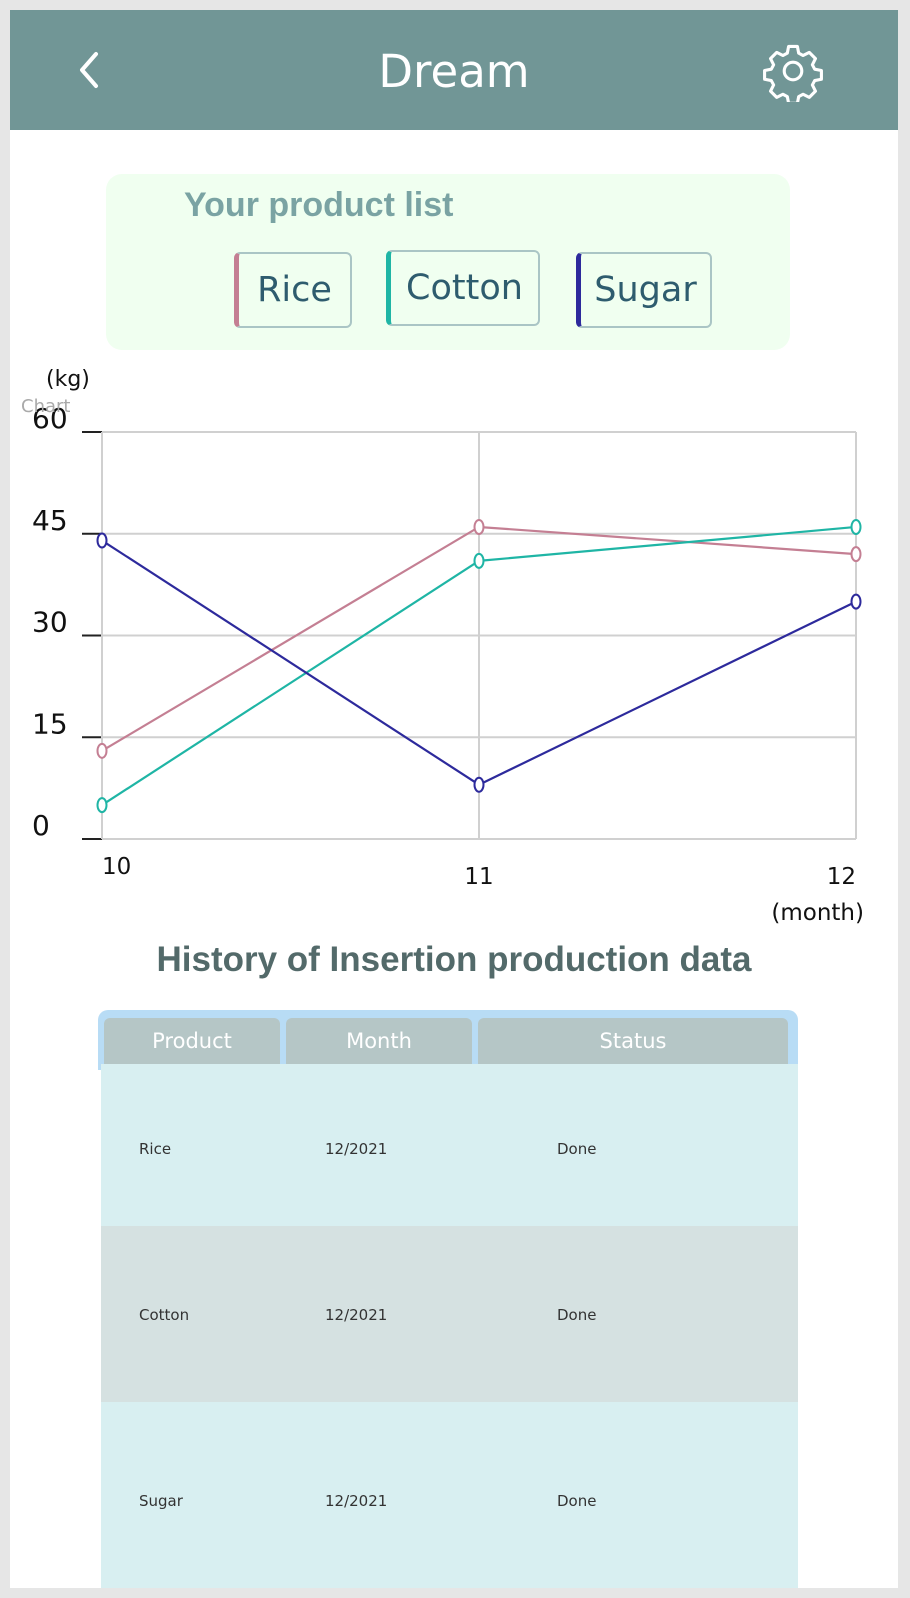 The width and height of the screenshot is (910, 1598). I want to click on chevron-left-icon, so click(89, 70).